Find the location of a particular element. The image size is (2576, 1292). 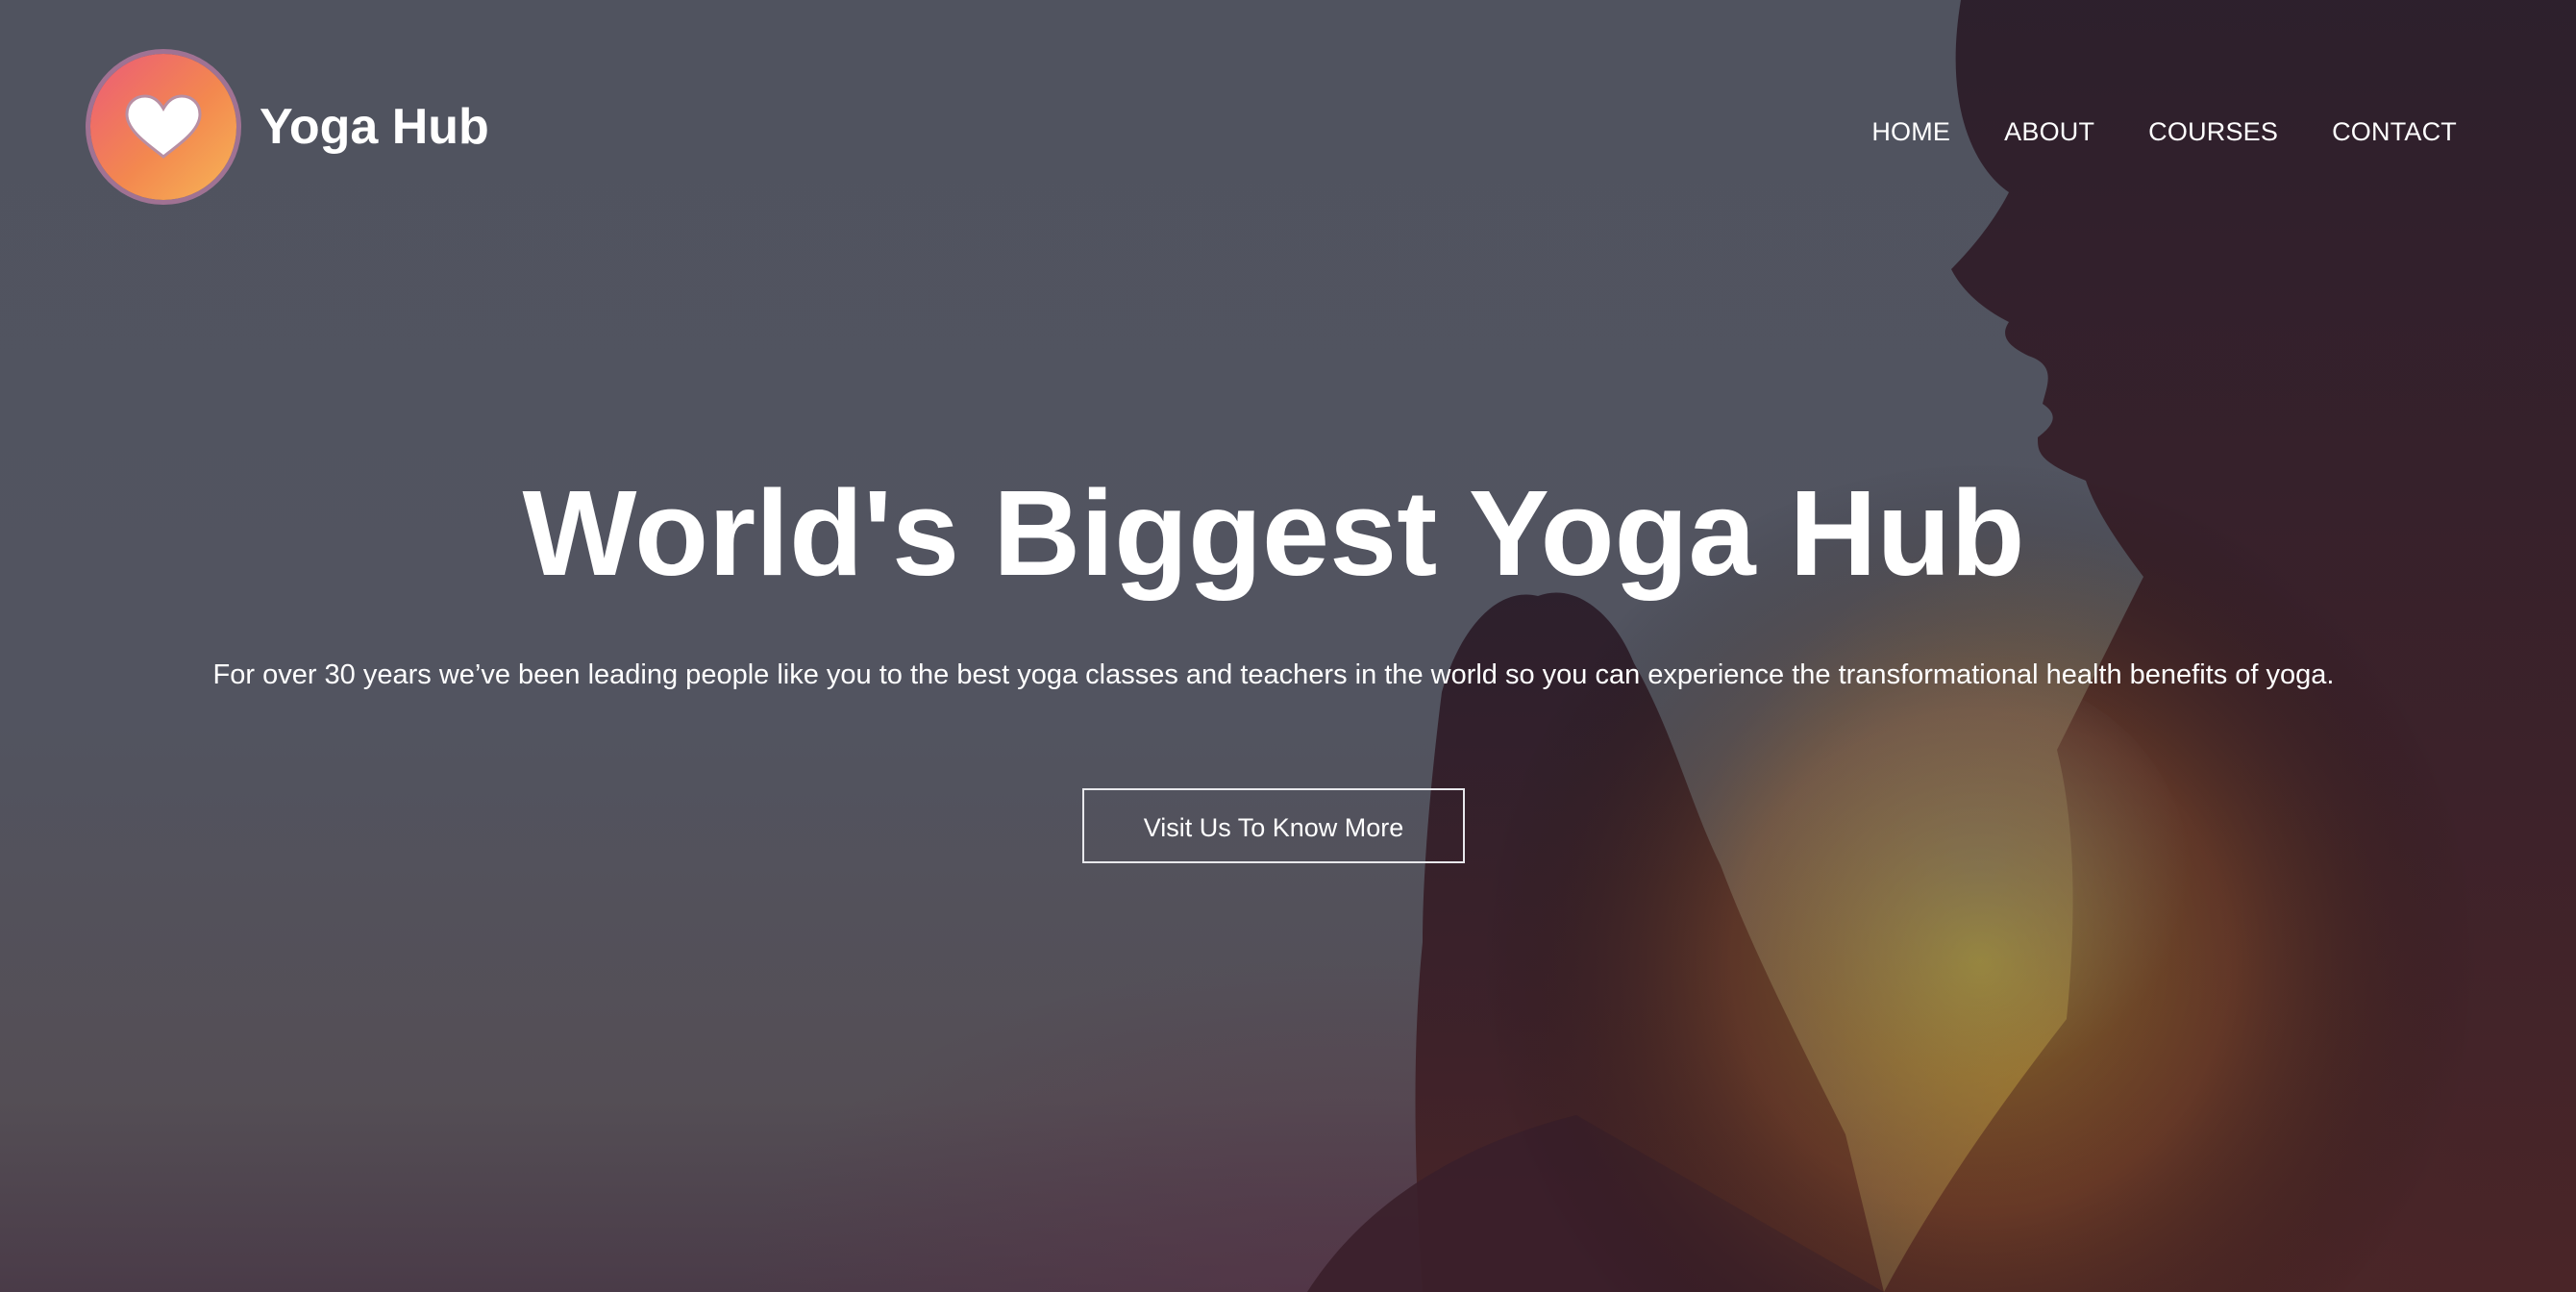

visit-us-button: Visit Us To Know More is located at coordinates (1273, 825).